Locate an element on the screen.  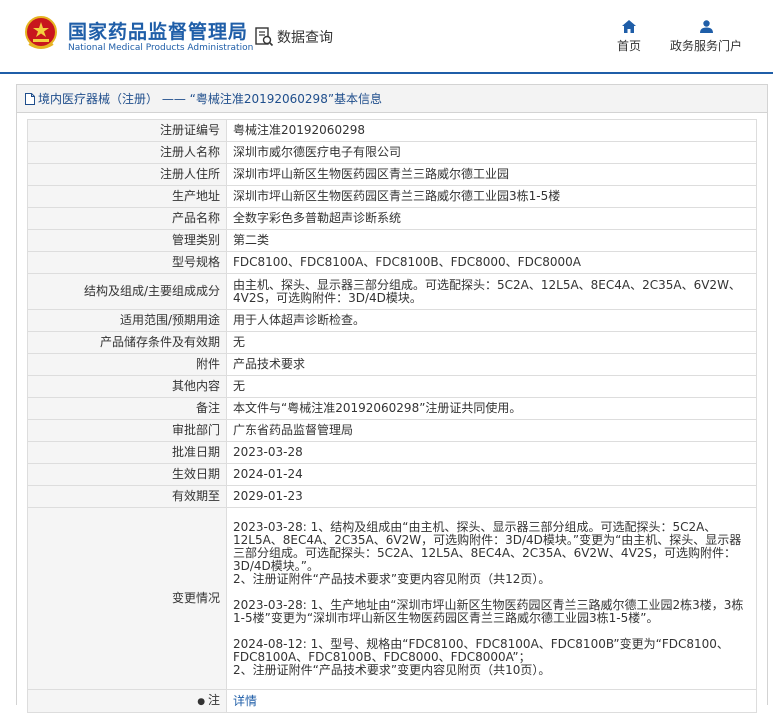
note-value-cell: 详情 is located at coordinates (491, 701).